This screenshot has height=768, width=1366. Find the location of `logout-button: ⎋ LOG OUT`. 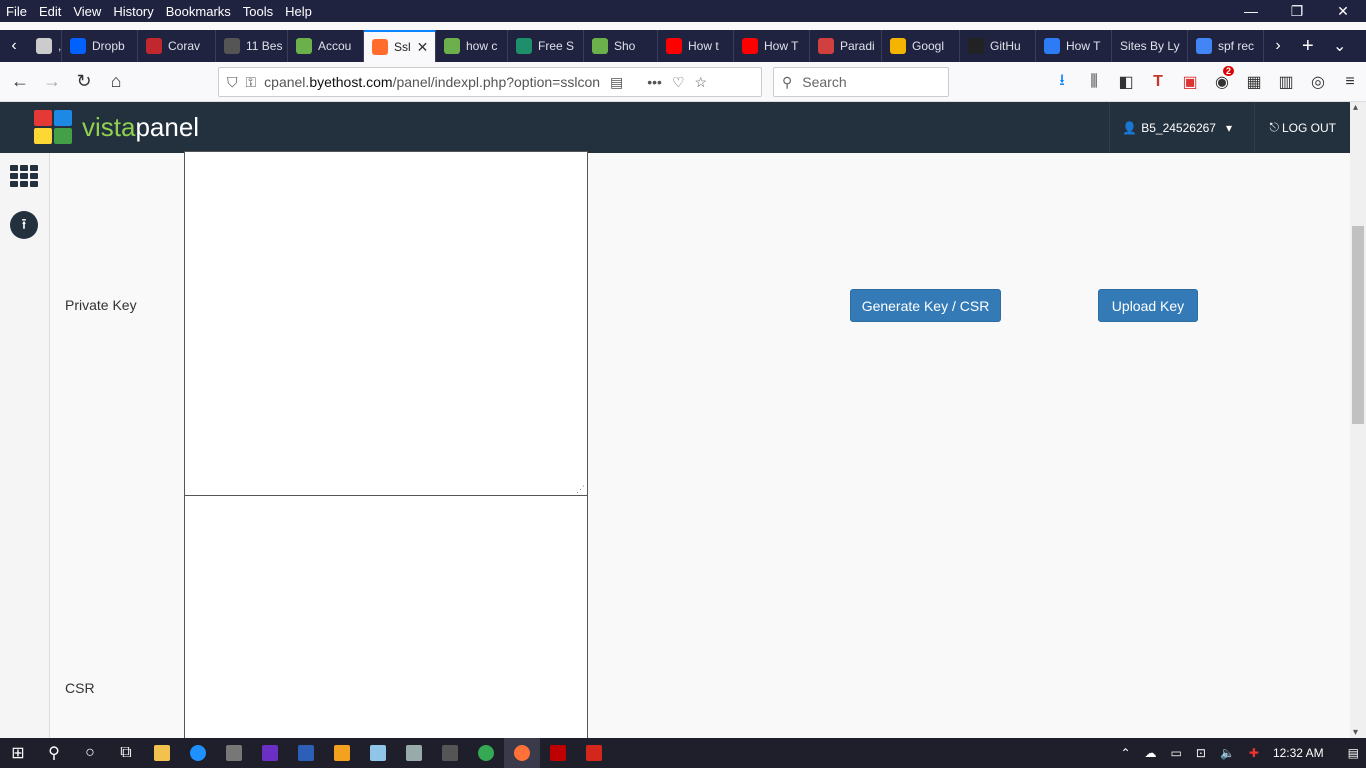

logout-button: ⎋ LOG OUT is located at coordinates (1302, 127).